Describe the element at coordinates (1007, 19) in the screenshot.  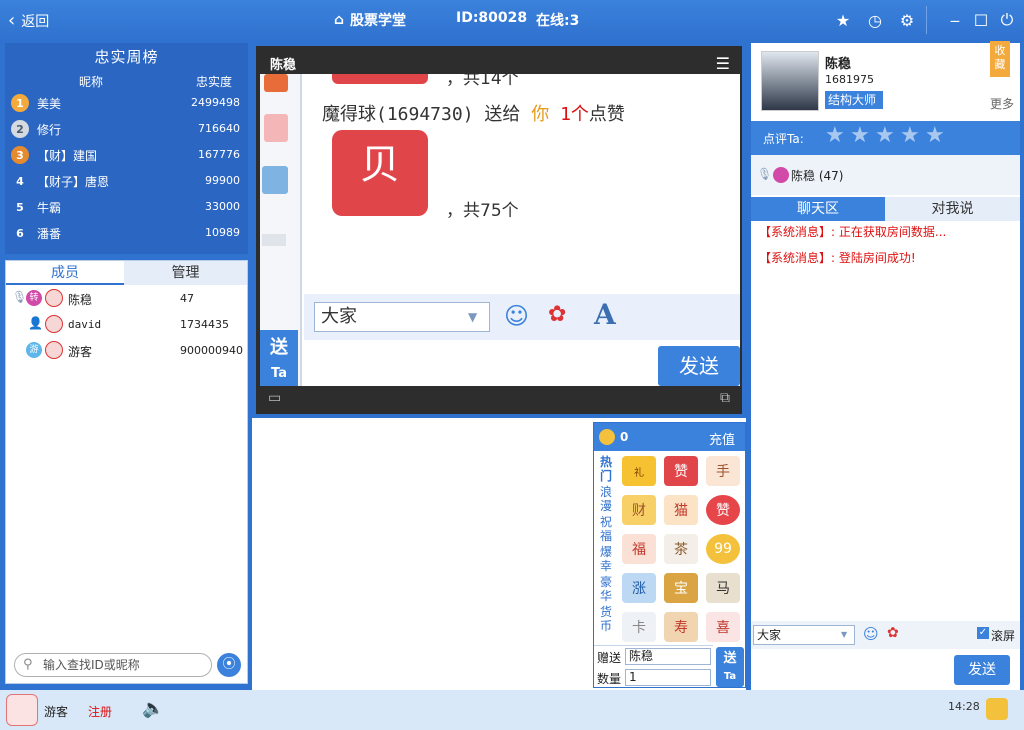
I see `power-icon: ⏻` at that location.